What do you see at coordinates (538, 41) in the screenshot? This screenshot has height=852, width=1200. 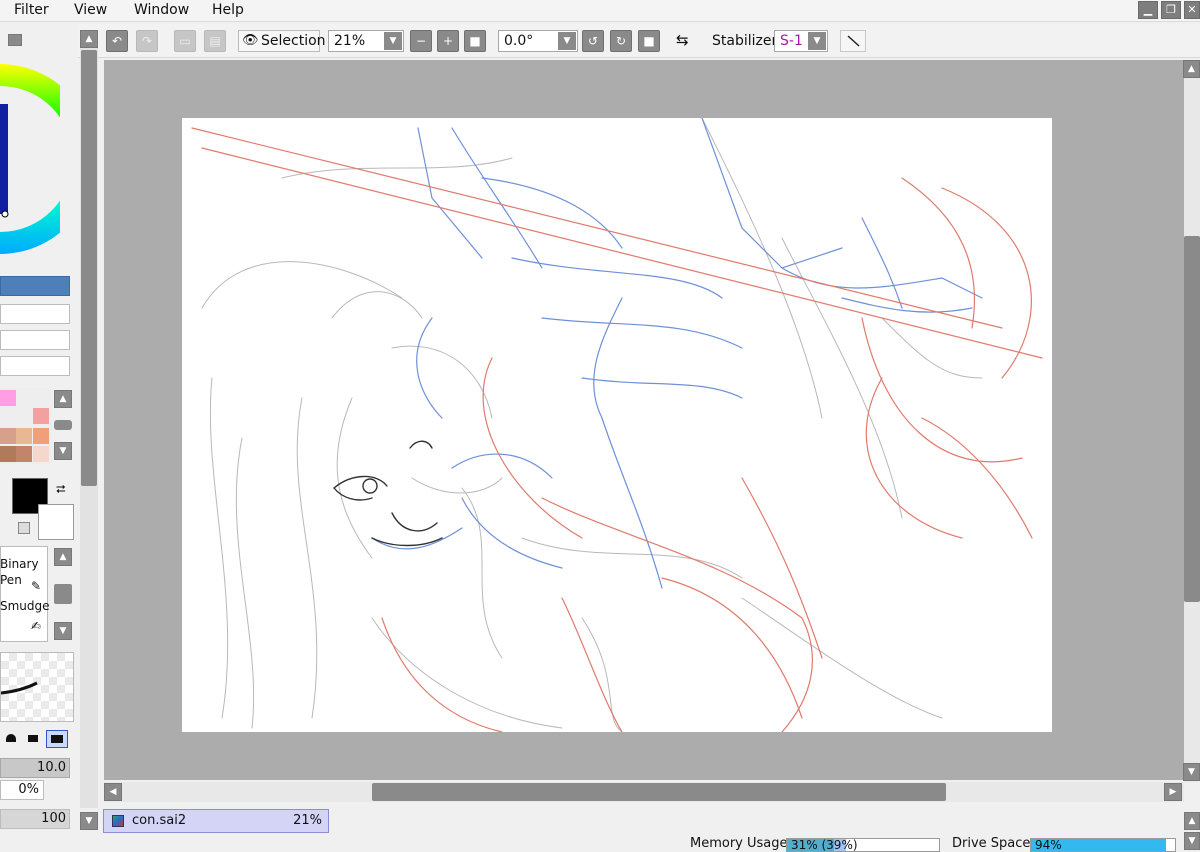 I see `rotation-combo: 0.0° ▼` at bounding box center [538, 41].